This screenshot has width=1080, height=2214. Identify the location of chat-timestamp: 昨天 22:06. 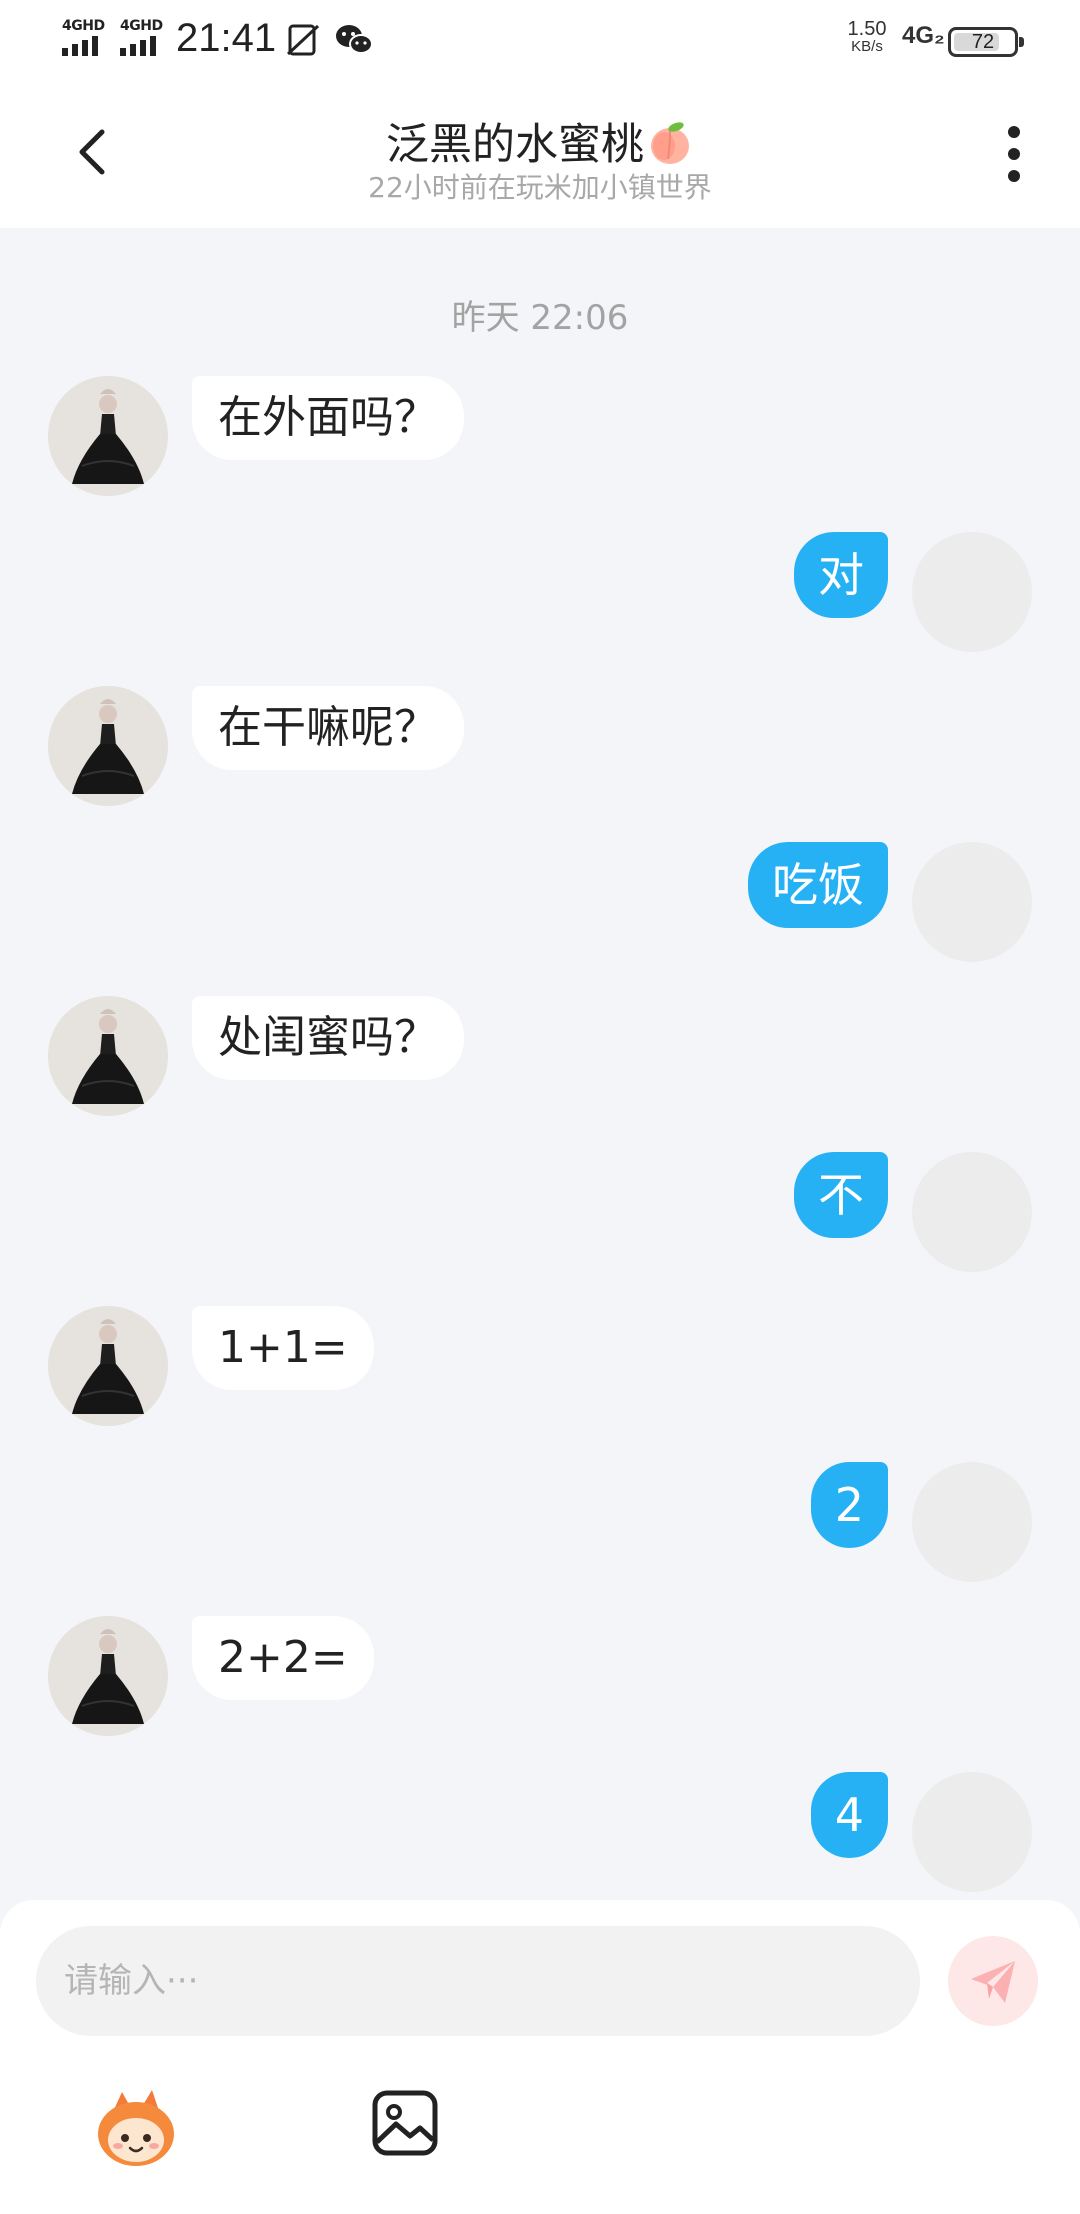
(540, 318).